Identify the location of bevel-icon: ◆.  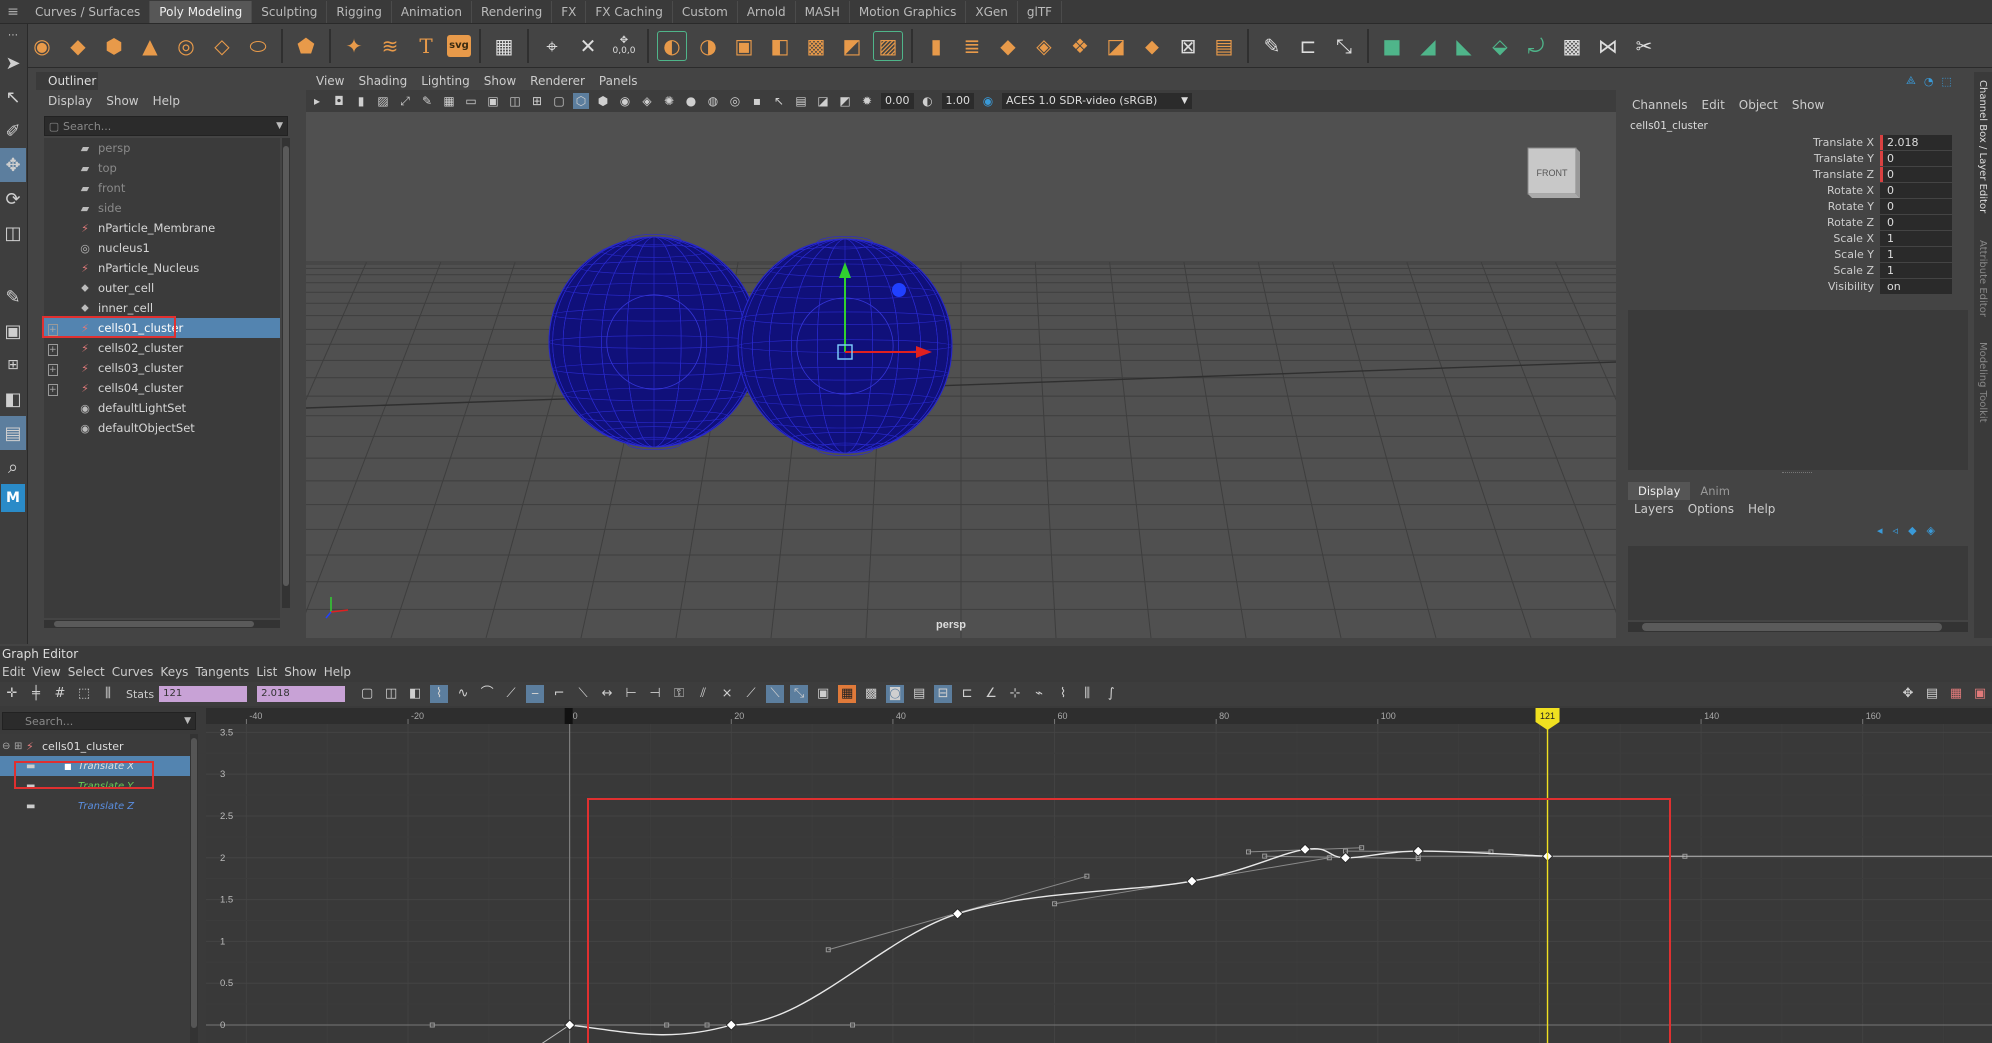
(1008, 46).